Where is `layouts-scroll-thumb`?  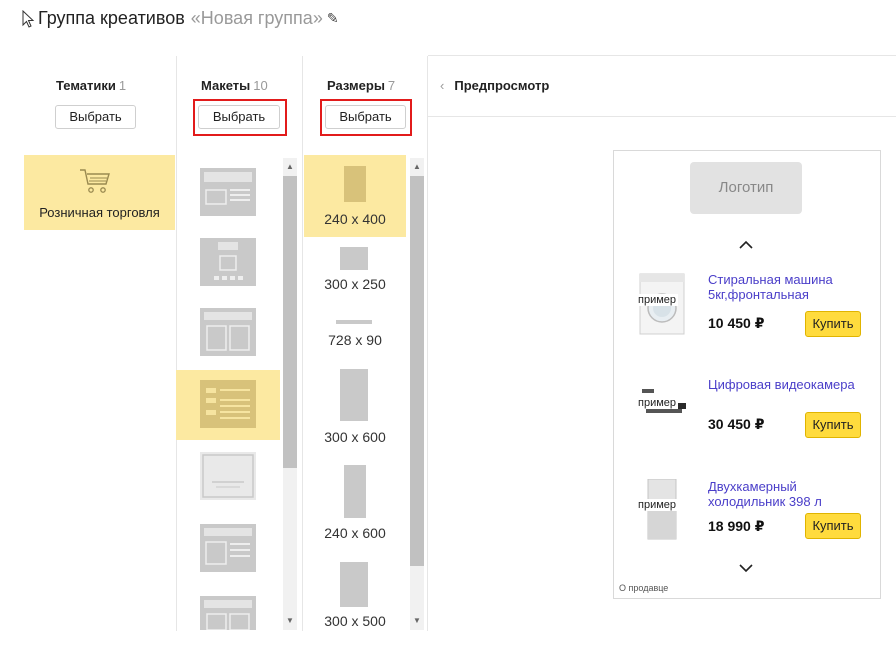
layouts-scroll-thumb is located at coordinates (290, 322).